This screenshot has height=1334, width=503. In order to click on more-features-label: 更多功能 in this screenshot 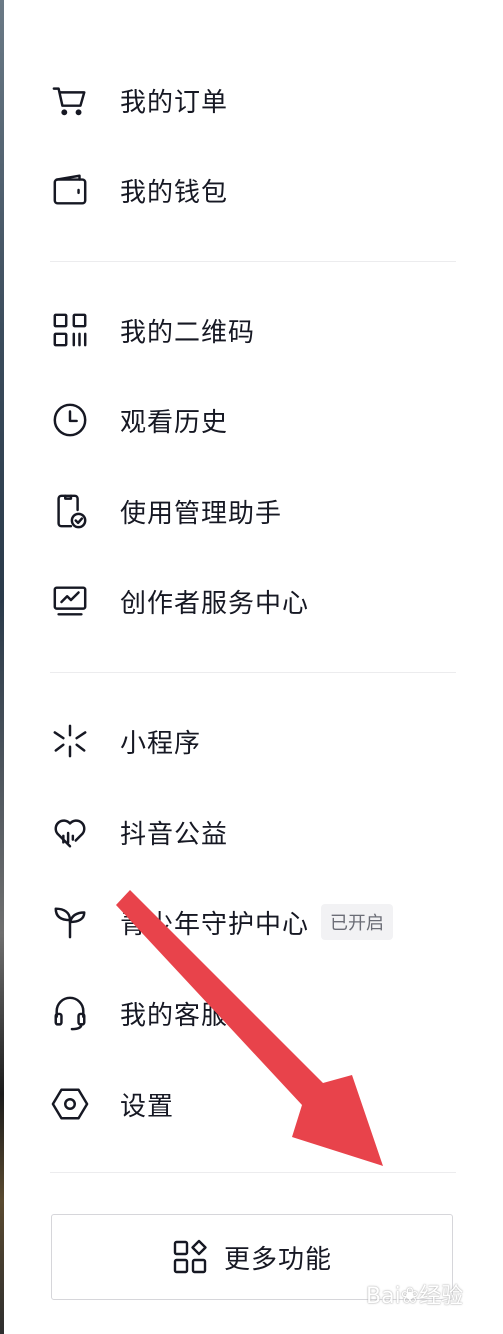, I will do `click(277, 1259)`.